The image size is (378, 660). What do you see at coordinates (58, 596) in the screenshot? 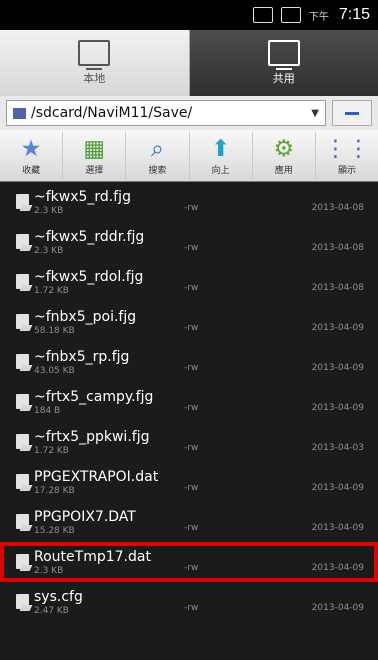
I see `file-name: sys.cfg` at bounding box center [58, 596].